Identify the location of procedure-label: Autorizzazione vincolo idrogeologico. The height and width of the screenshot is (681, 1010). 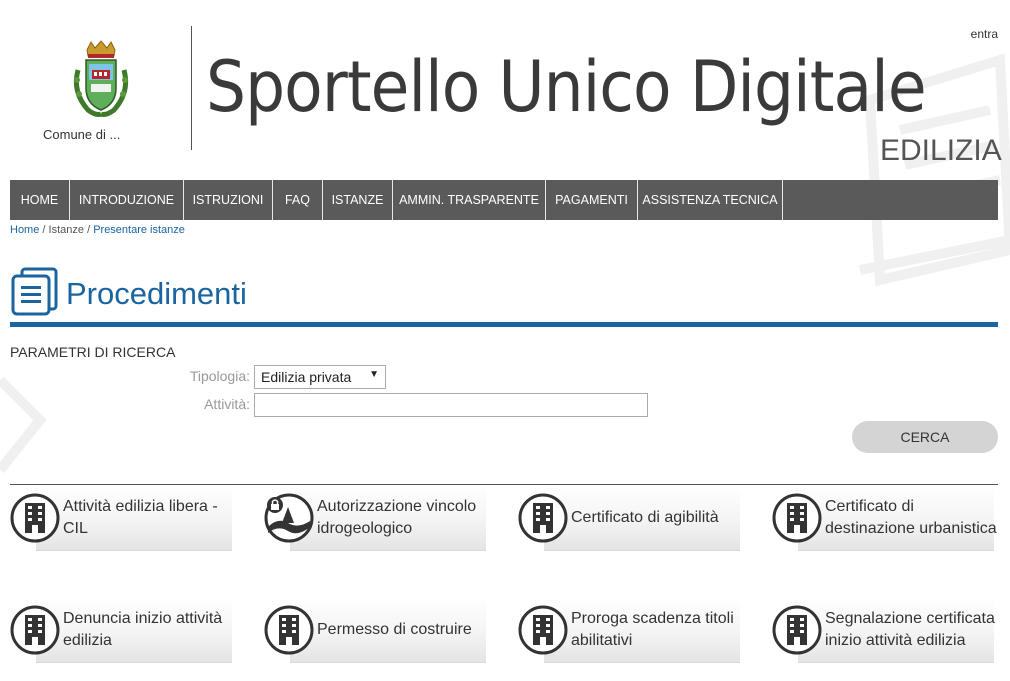
(397, 517).